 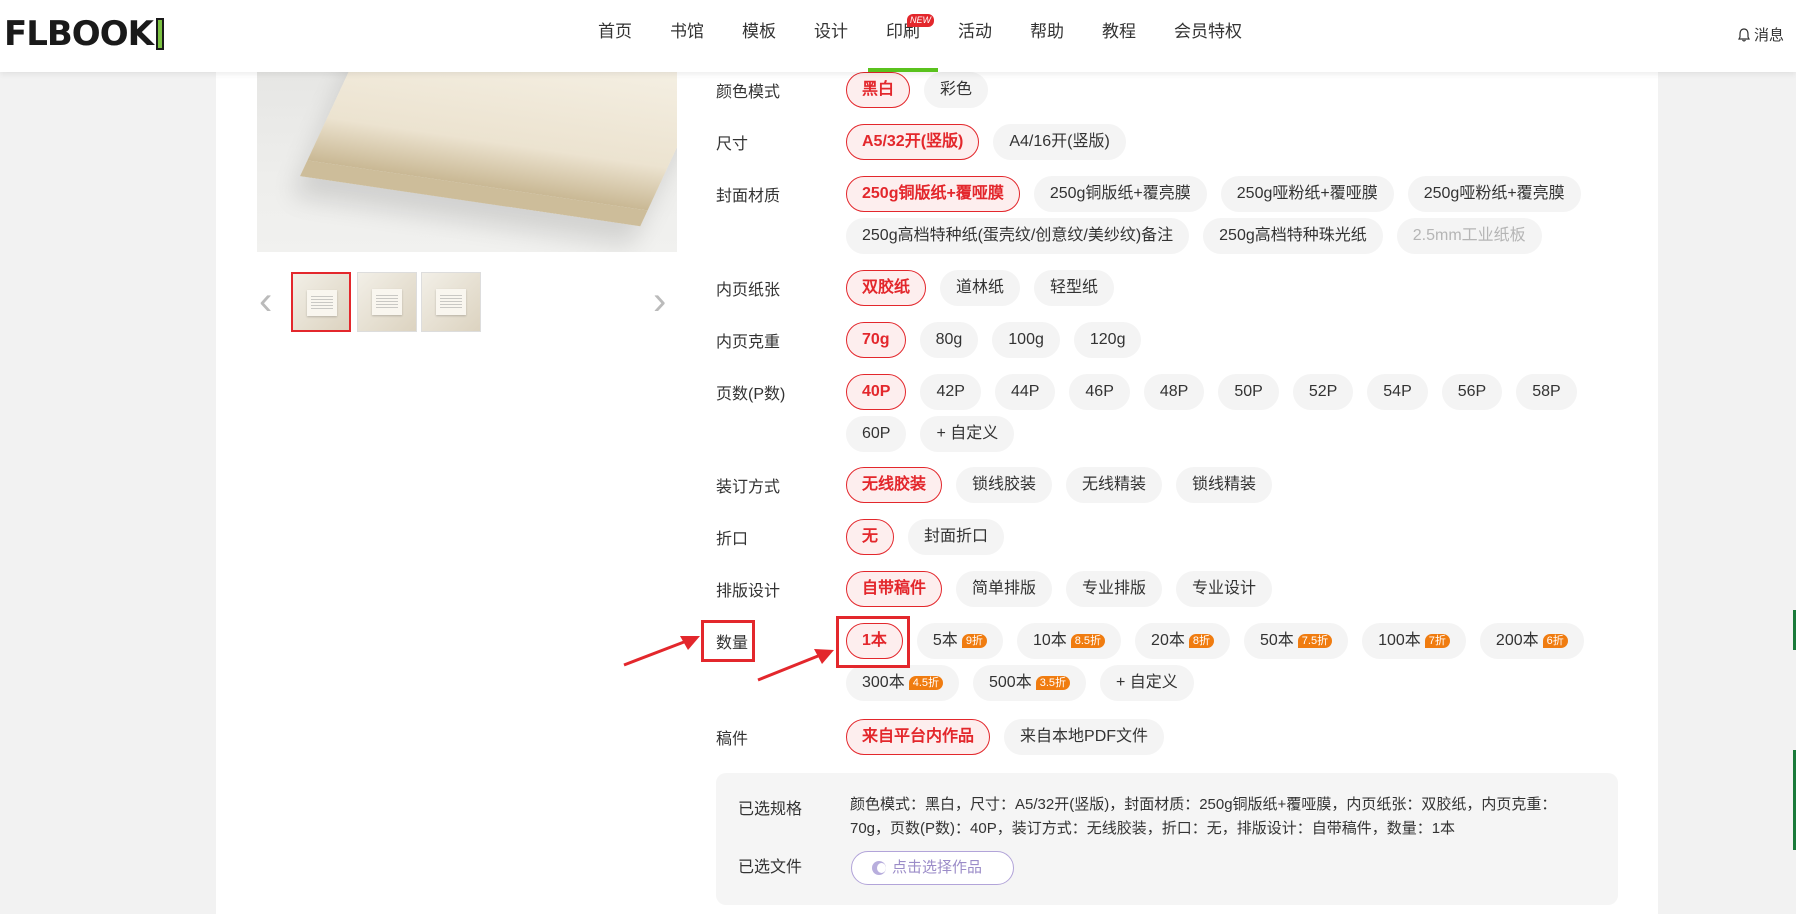 What do you see at coordinates (1018, 236) in the screenshot?
I see `option-chip: 250g高档特种纸(蛋壳纹/创意纹/美纱纹)备注` at bounding box center [1018, 236].